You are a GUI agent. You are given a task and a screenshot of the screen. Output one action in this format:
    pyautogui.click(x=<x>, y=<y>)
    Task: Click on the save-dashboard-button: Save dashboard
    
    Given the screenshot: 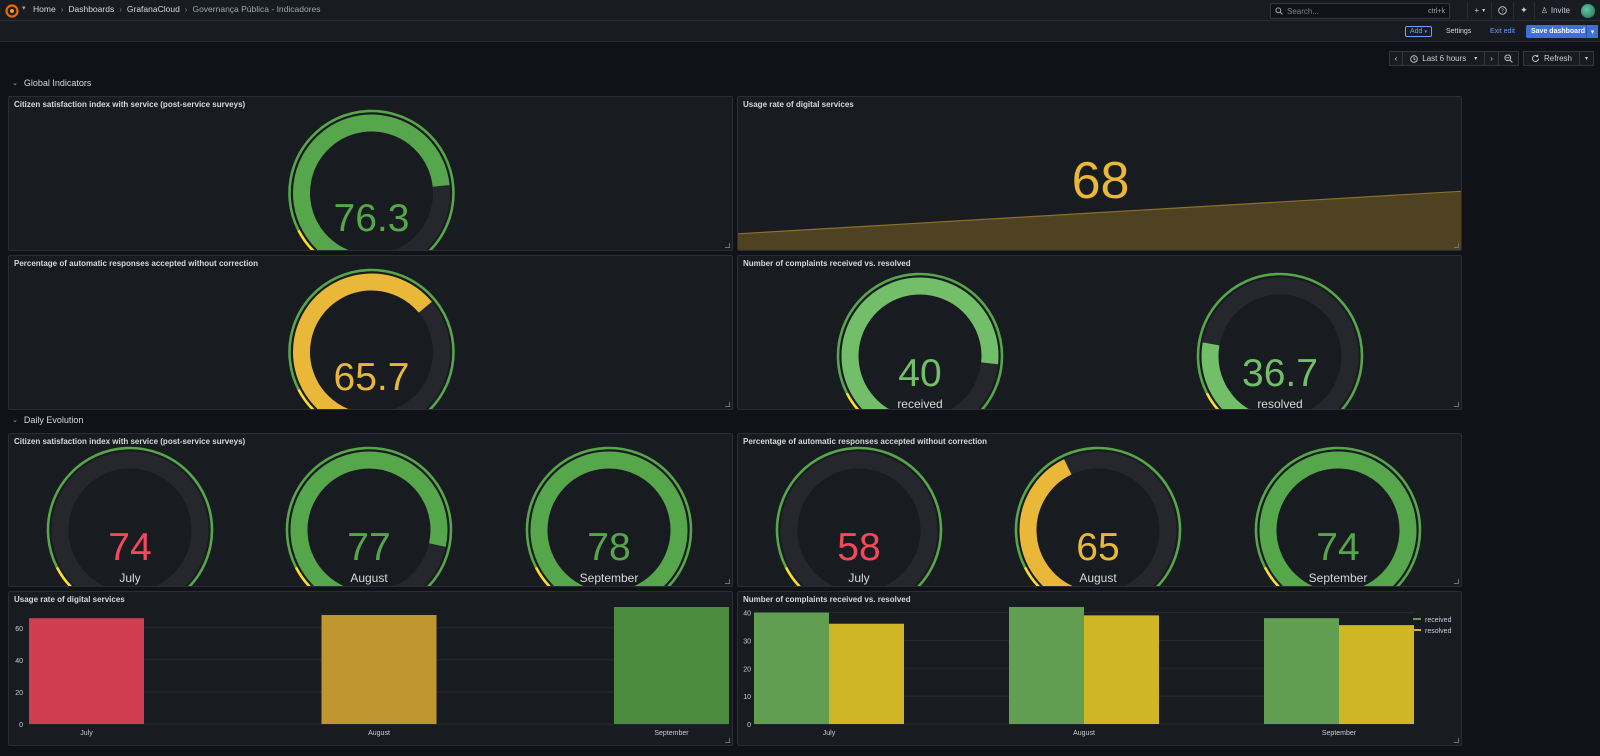 What is the action you would take?
    pyautogui.click(x=1558, y=31)
    